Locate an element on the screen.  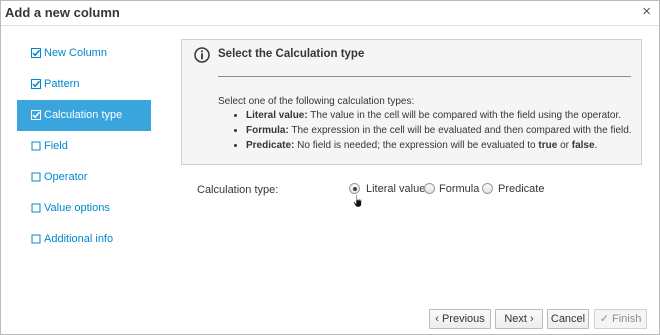
info-circle-icon is located at coordinates (202, 55).